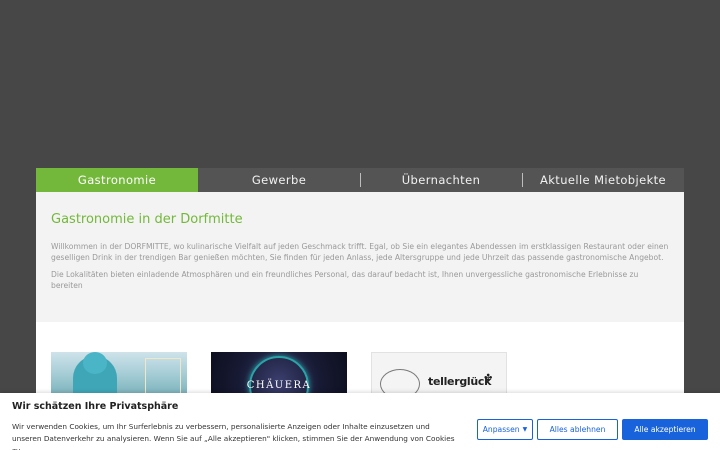 Image resolution: width=720 pixels, height=450 pixels. Describe the element at coordinates (501, 429) in the screenshot. I see `customize-label: Anpassen` at that location.